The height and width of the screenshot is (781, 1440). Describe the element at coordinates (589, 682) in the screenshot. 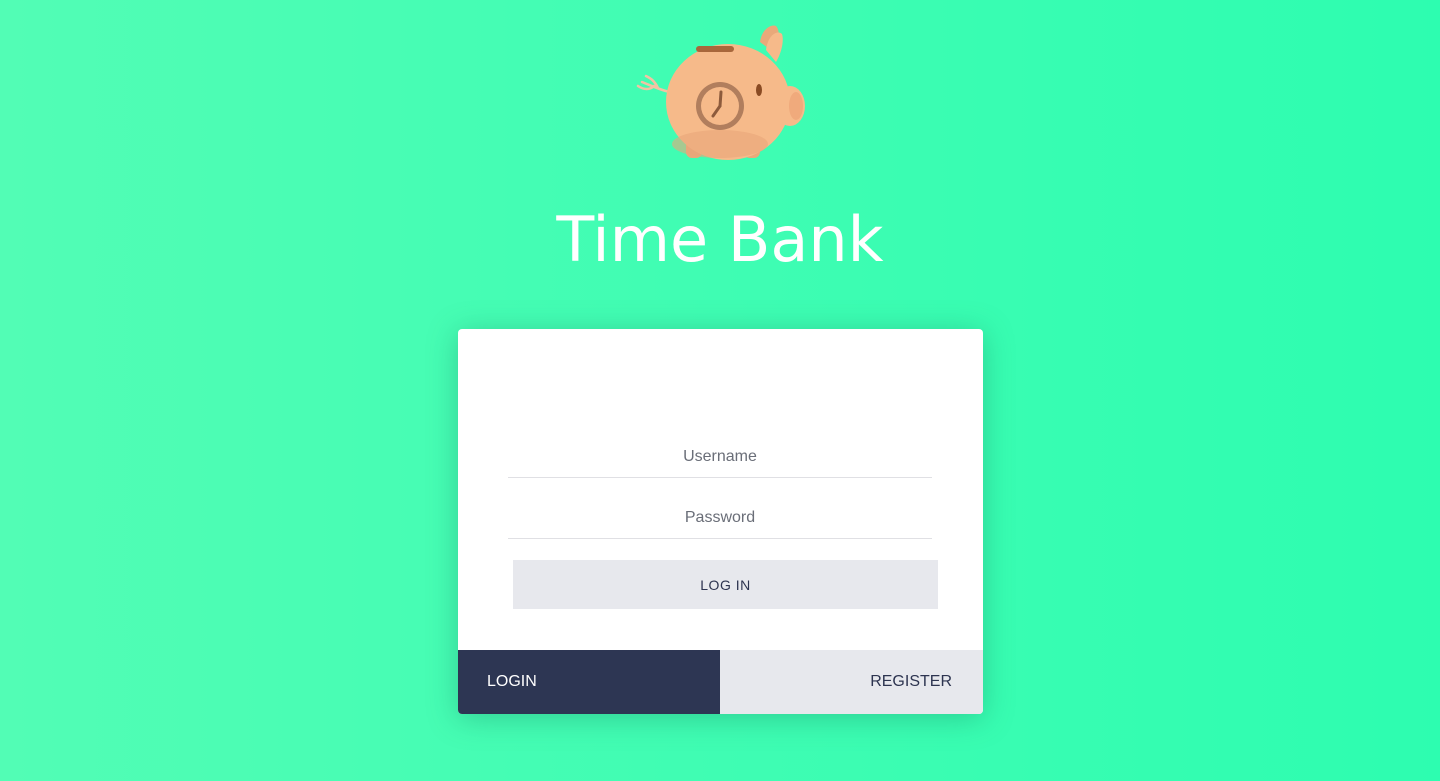

I see `tab-login: LOGIN` at that location.